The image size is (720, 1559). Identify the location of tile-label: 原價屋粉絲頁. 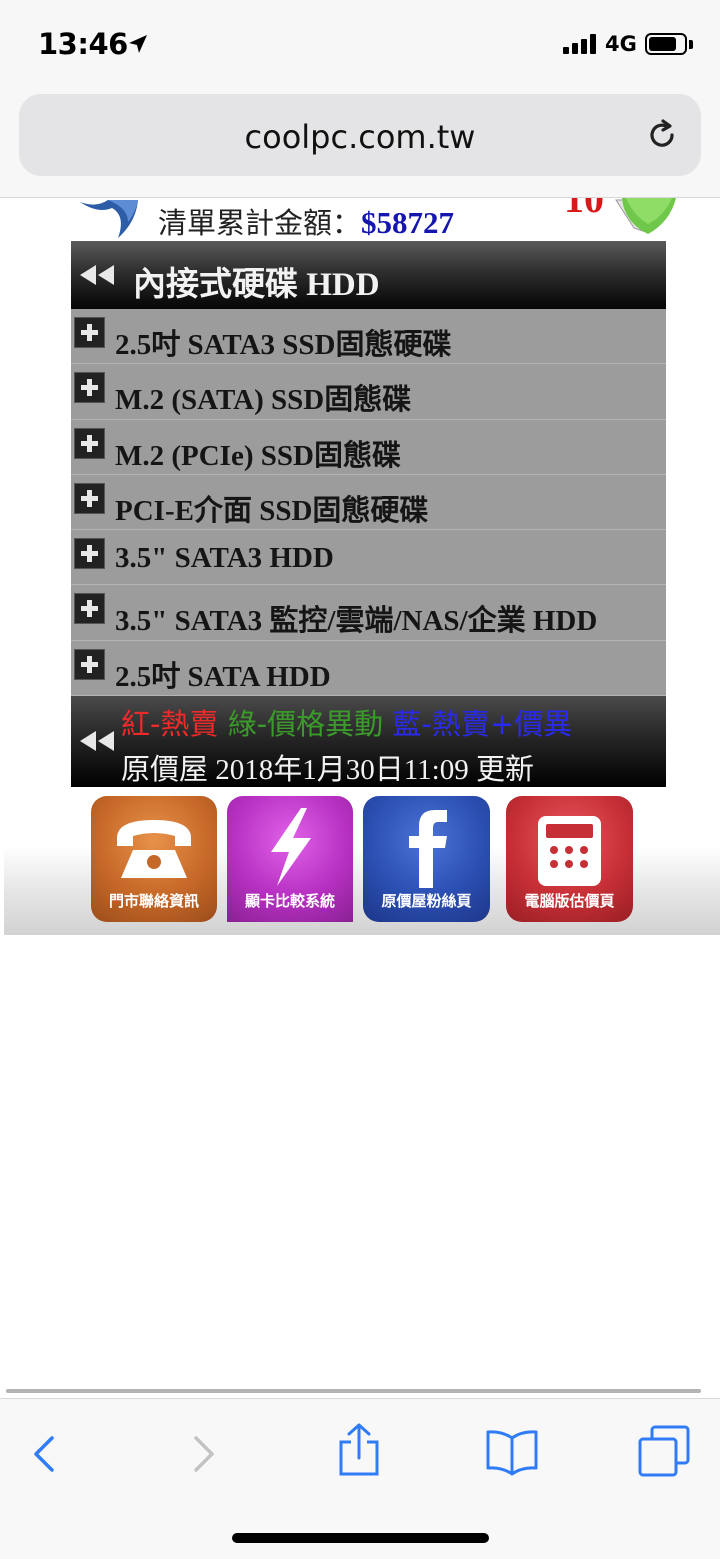
(426, 901).